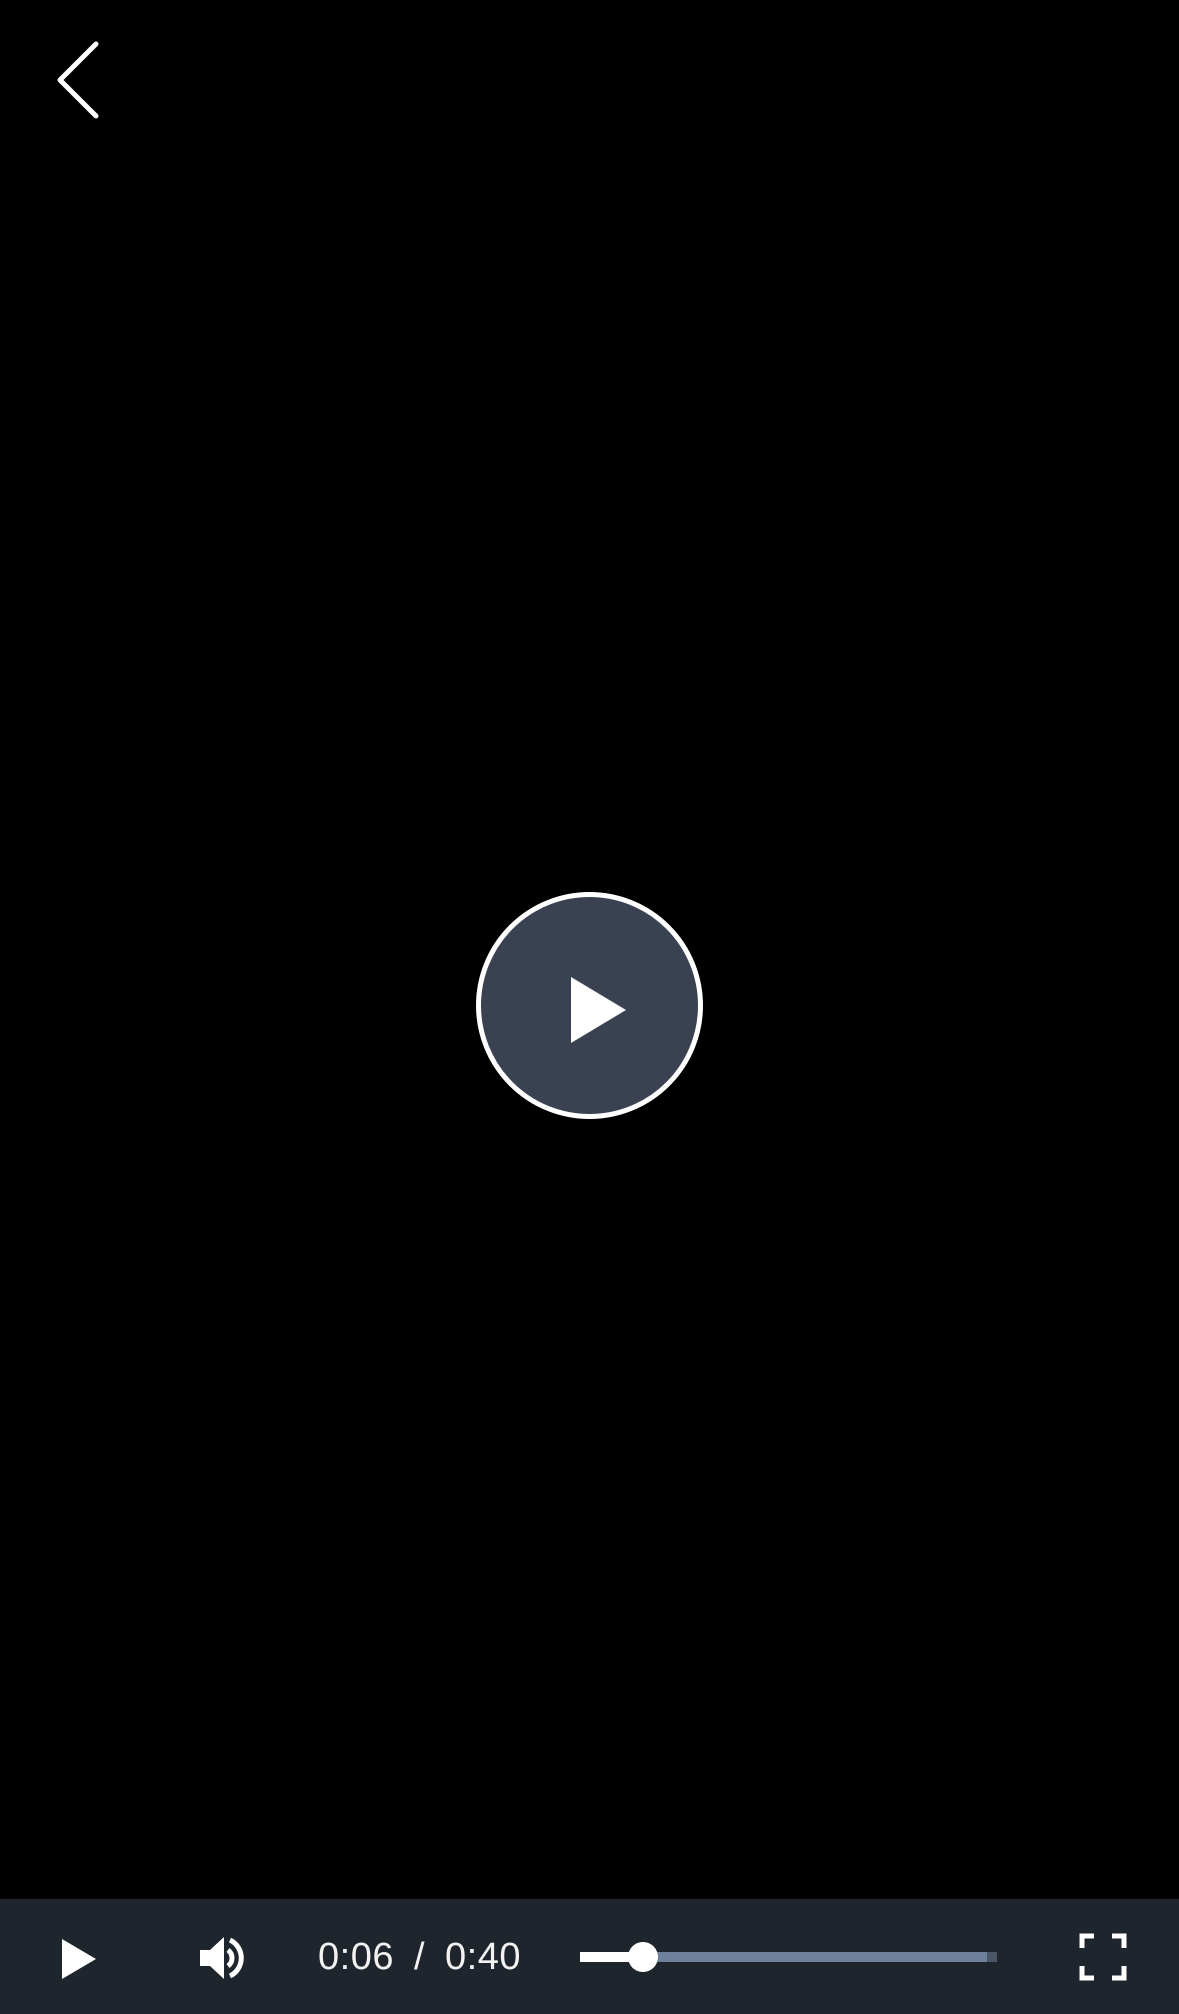 The height and width of the screenshot is (2014, 1179). I want to click on time-display: 0:06 / 0:40, so click(419, 1957).